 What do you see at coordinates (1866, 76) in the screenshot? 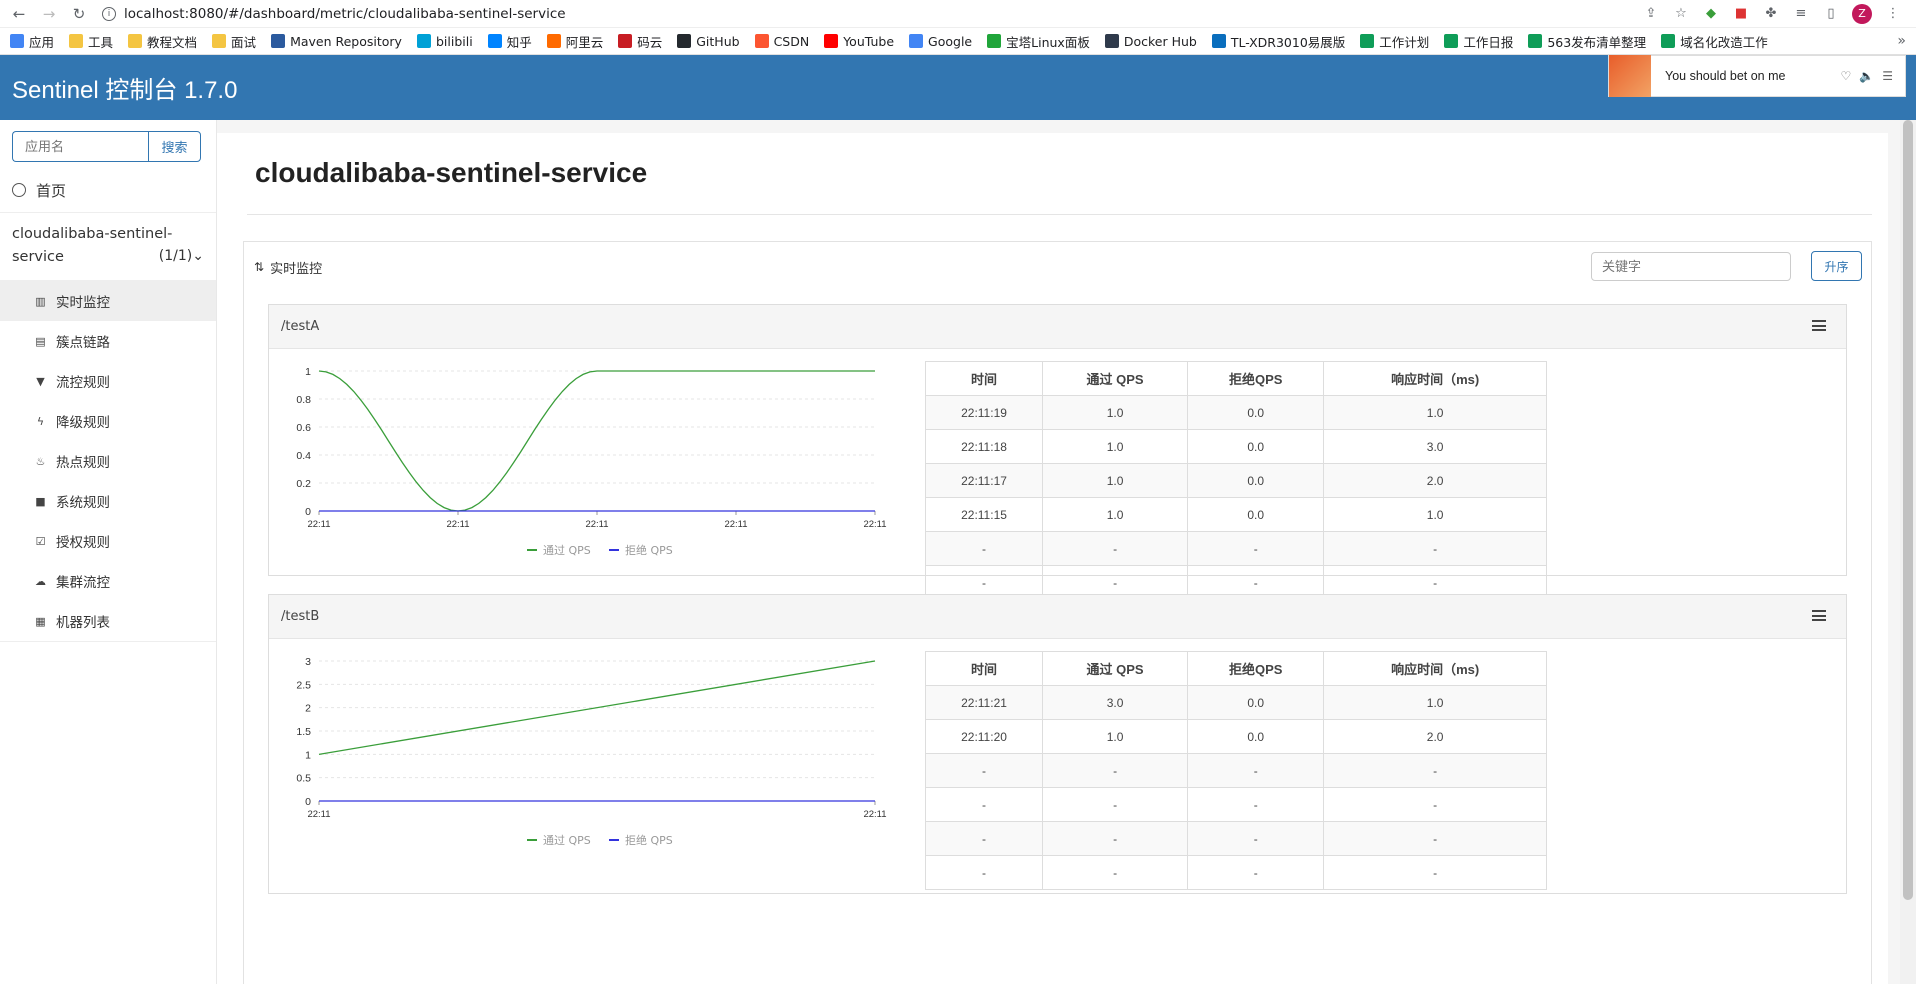
I see `volume-icon: 🔈` at bounding box center [1866, 76].